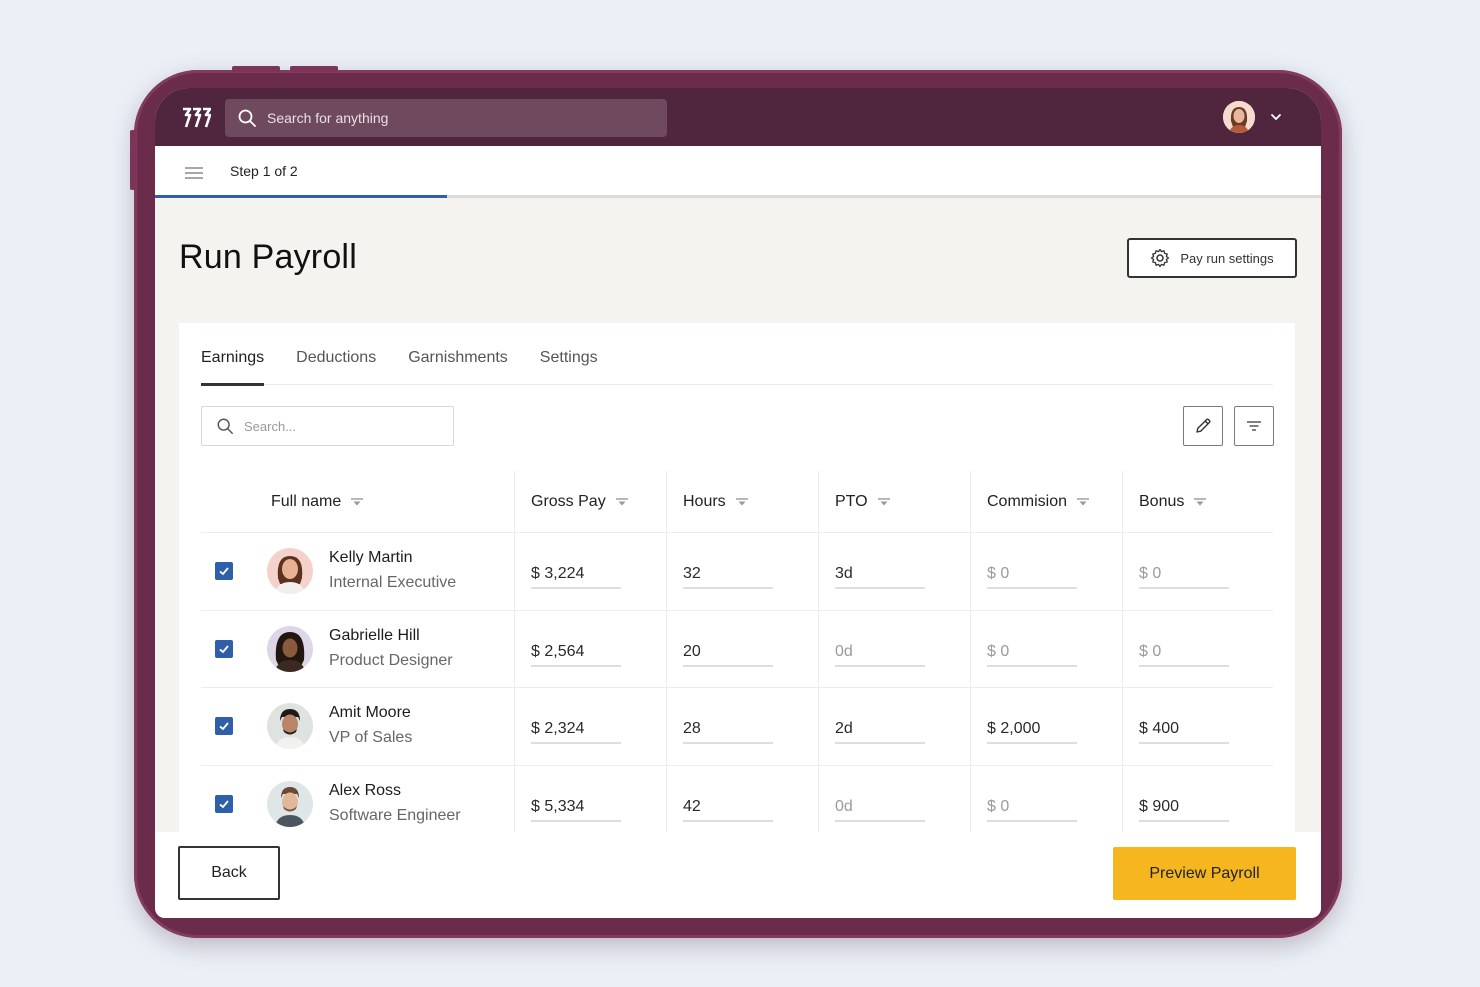  Describe the element at coordinates (264, 171) in the screenshot. I see `step-indicator: Step 1 of 2` at that location.